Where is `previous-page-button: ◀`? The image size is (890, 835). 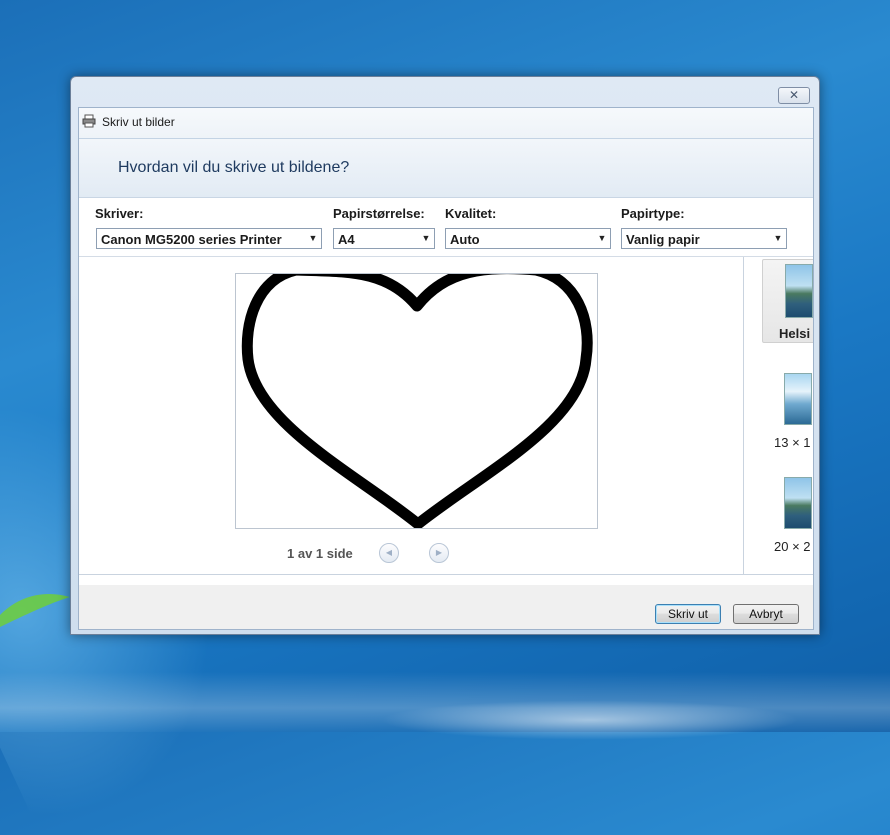 previous-page-button: ◀ is located at coordinates (389, 553).